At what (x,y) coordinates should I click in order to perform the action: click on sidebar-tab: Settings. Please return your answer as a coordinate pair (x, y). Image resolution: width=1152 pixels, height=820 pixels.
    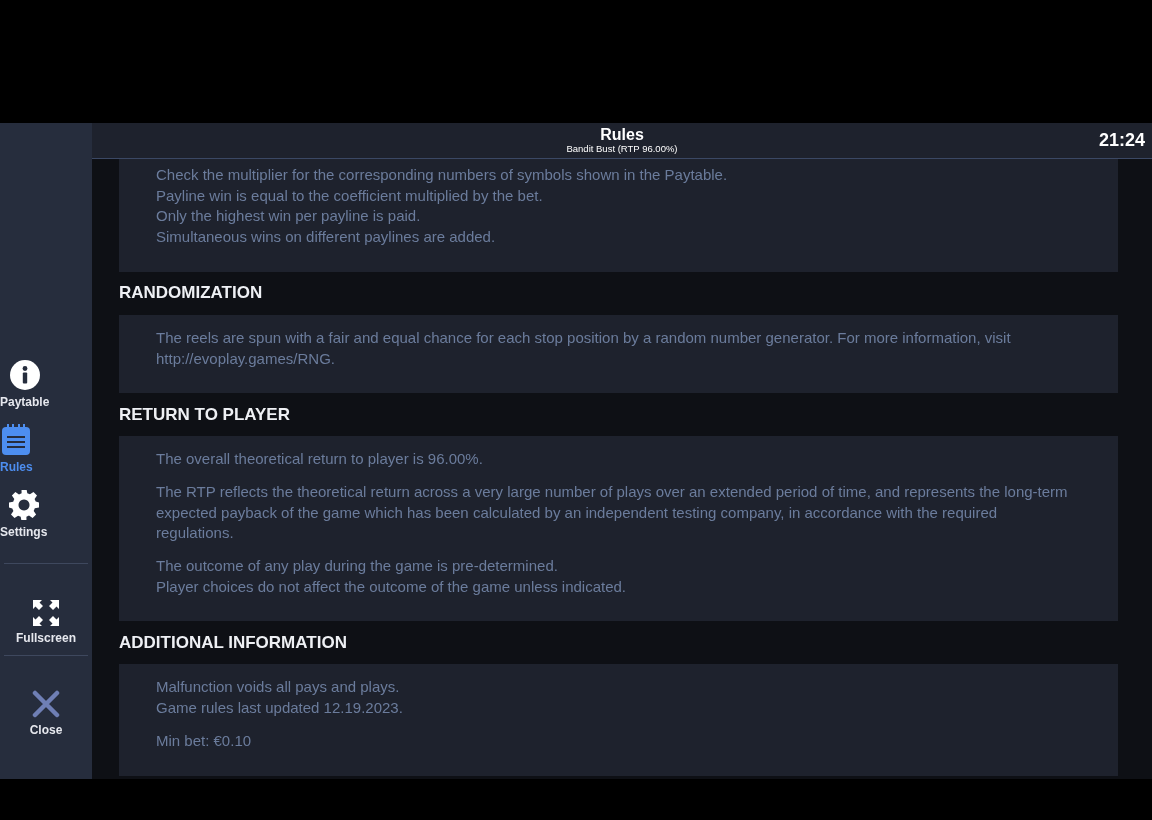
    Looking at the image, I should click on (24, 513).